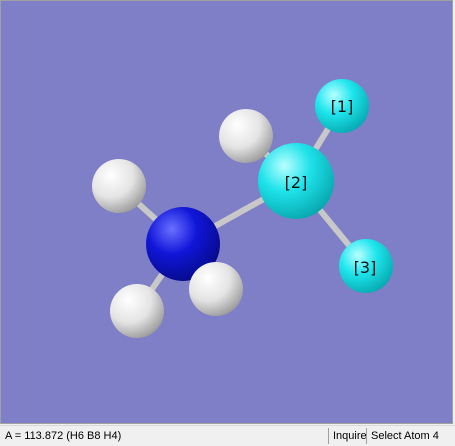 The height and width of the screenshot is (446, 455). Describe the element at coordinates (365, 267) in the screenshot. I see `atom-label-3: [3]` at that location.